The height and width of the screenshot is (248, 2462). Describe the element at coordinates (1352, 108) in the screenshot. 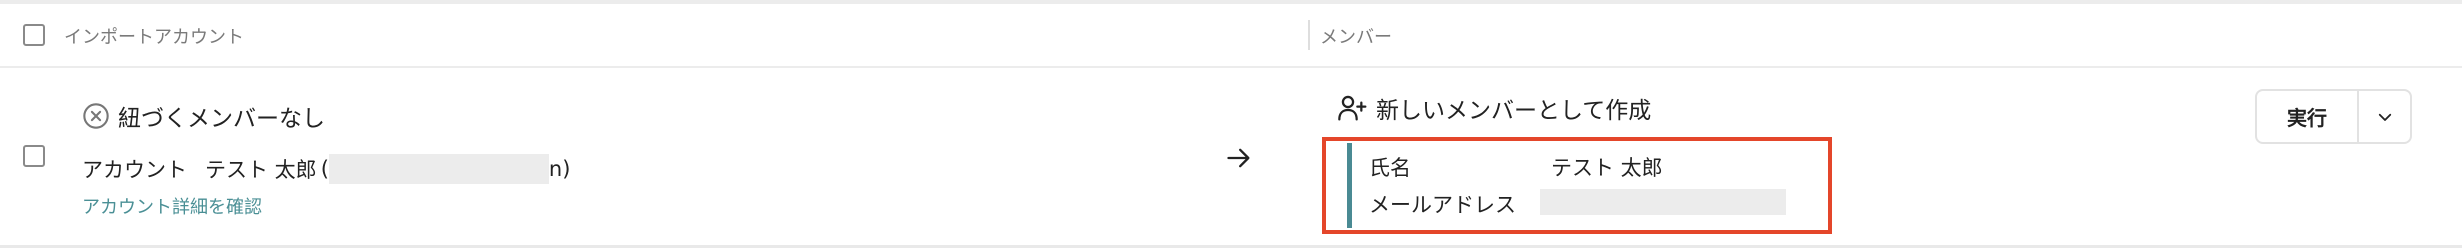

I see `person-plus-icon` at that location.